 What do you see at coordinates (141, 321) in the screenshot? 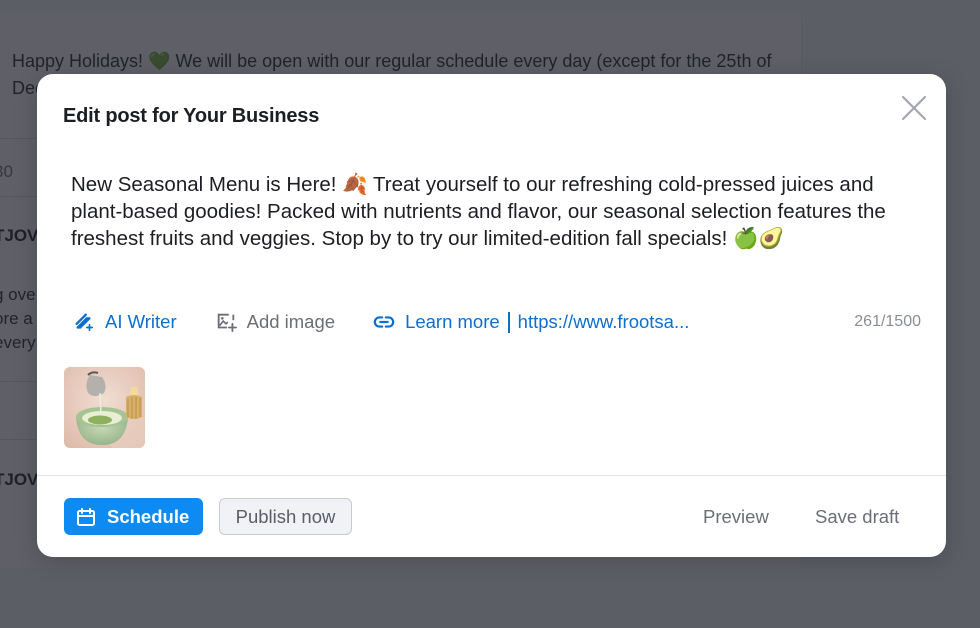
I see `ai-writer-label: AI Writer` at bounding box center [141, 321].